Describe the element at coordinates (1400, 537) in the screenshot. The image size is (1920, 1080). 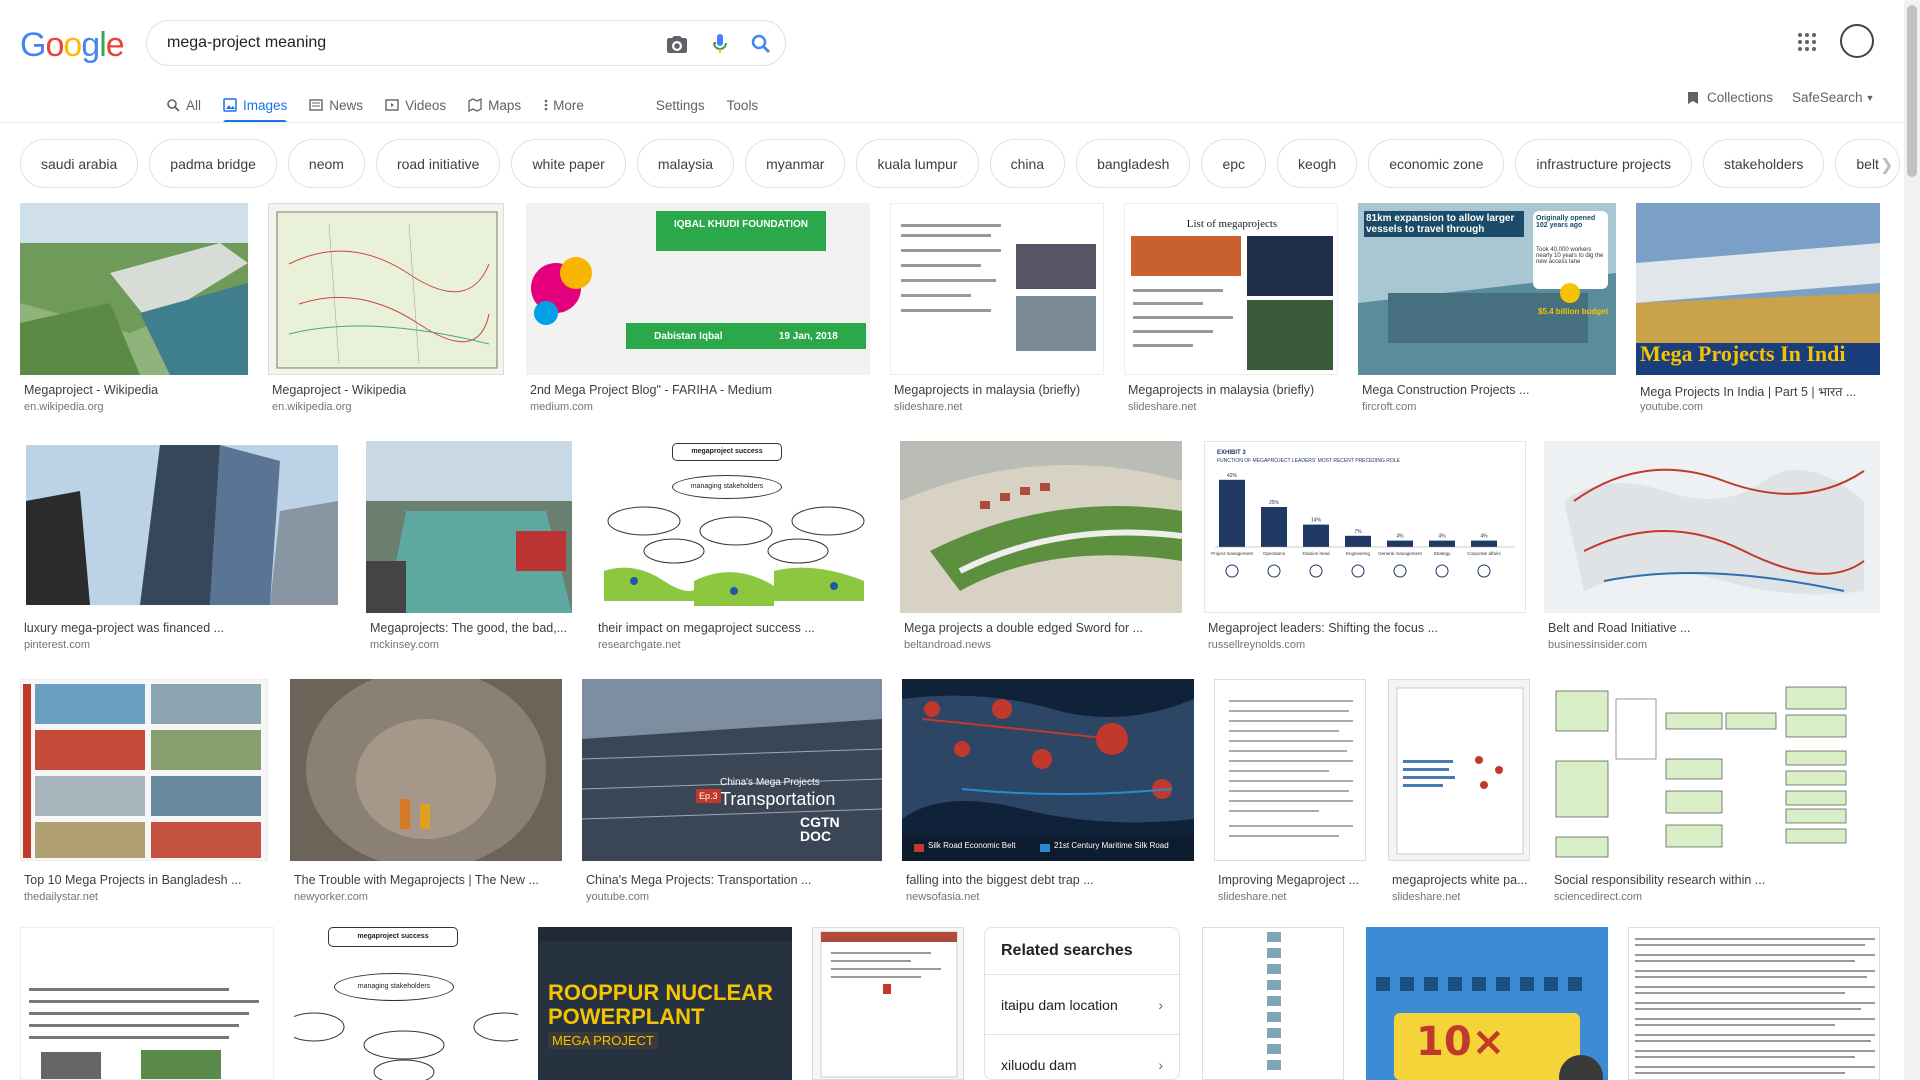
I see `exhibit-bar-label: 4%` at that location.